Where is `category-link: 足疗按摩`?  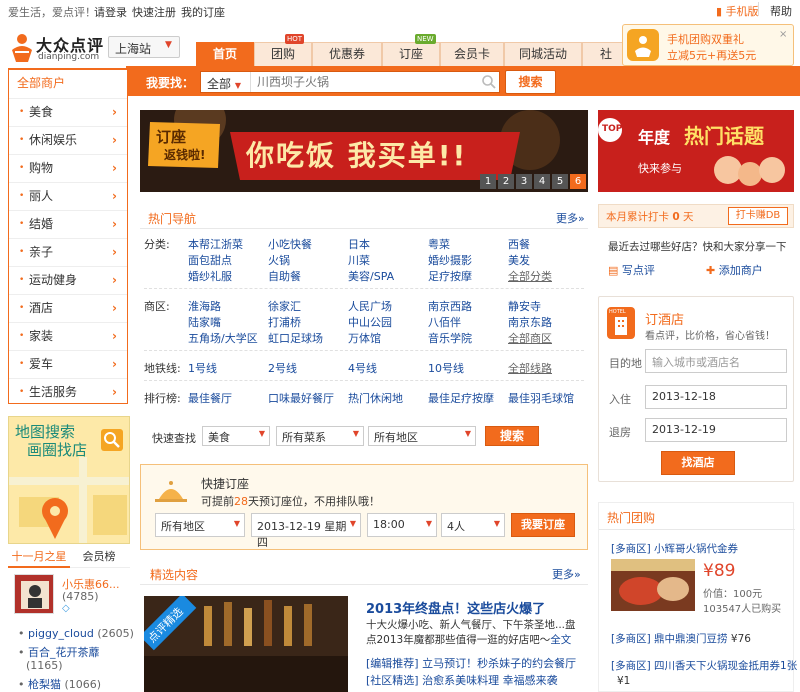 category-link: 足疗按摩 is located at coordinates (450, 276).